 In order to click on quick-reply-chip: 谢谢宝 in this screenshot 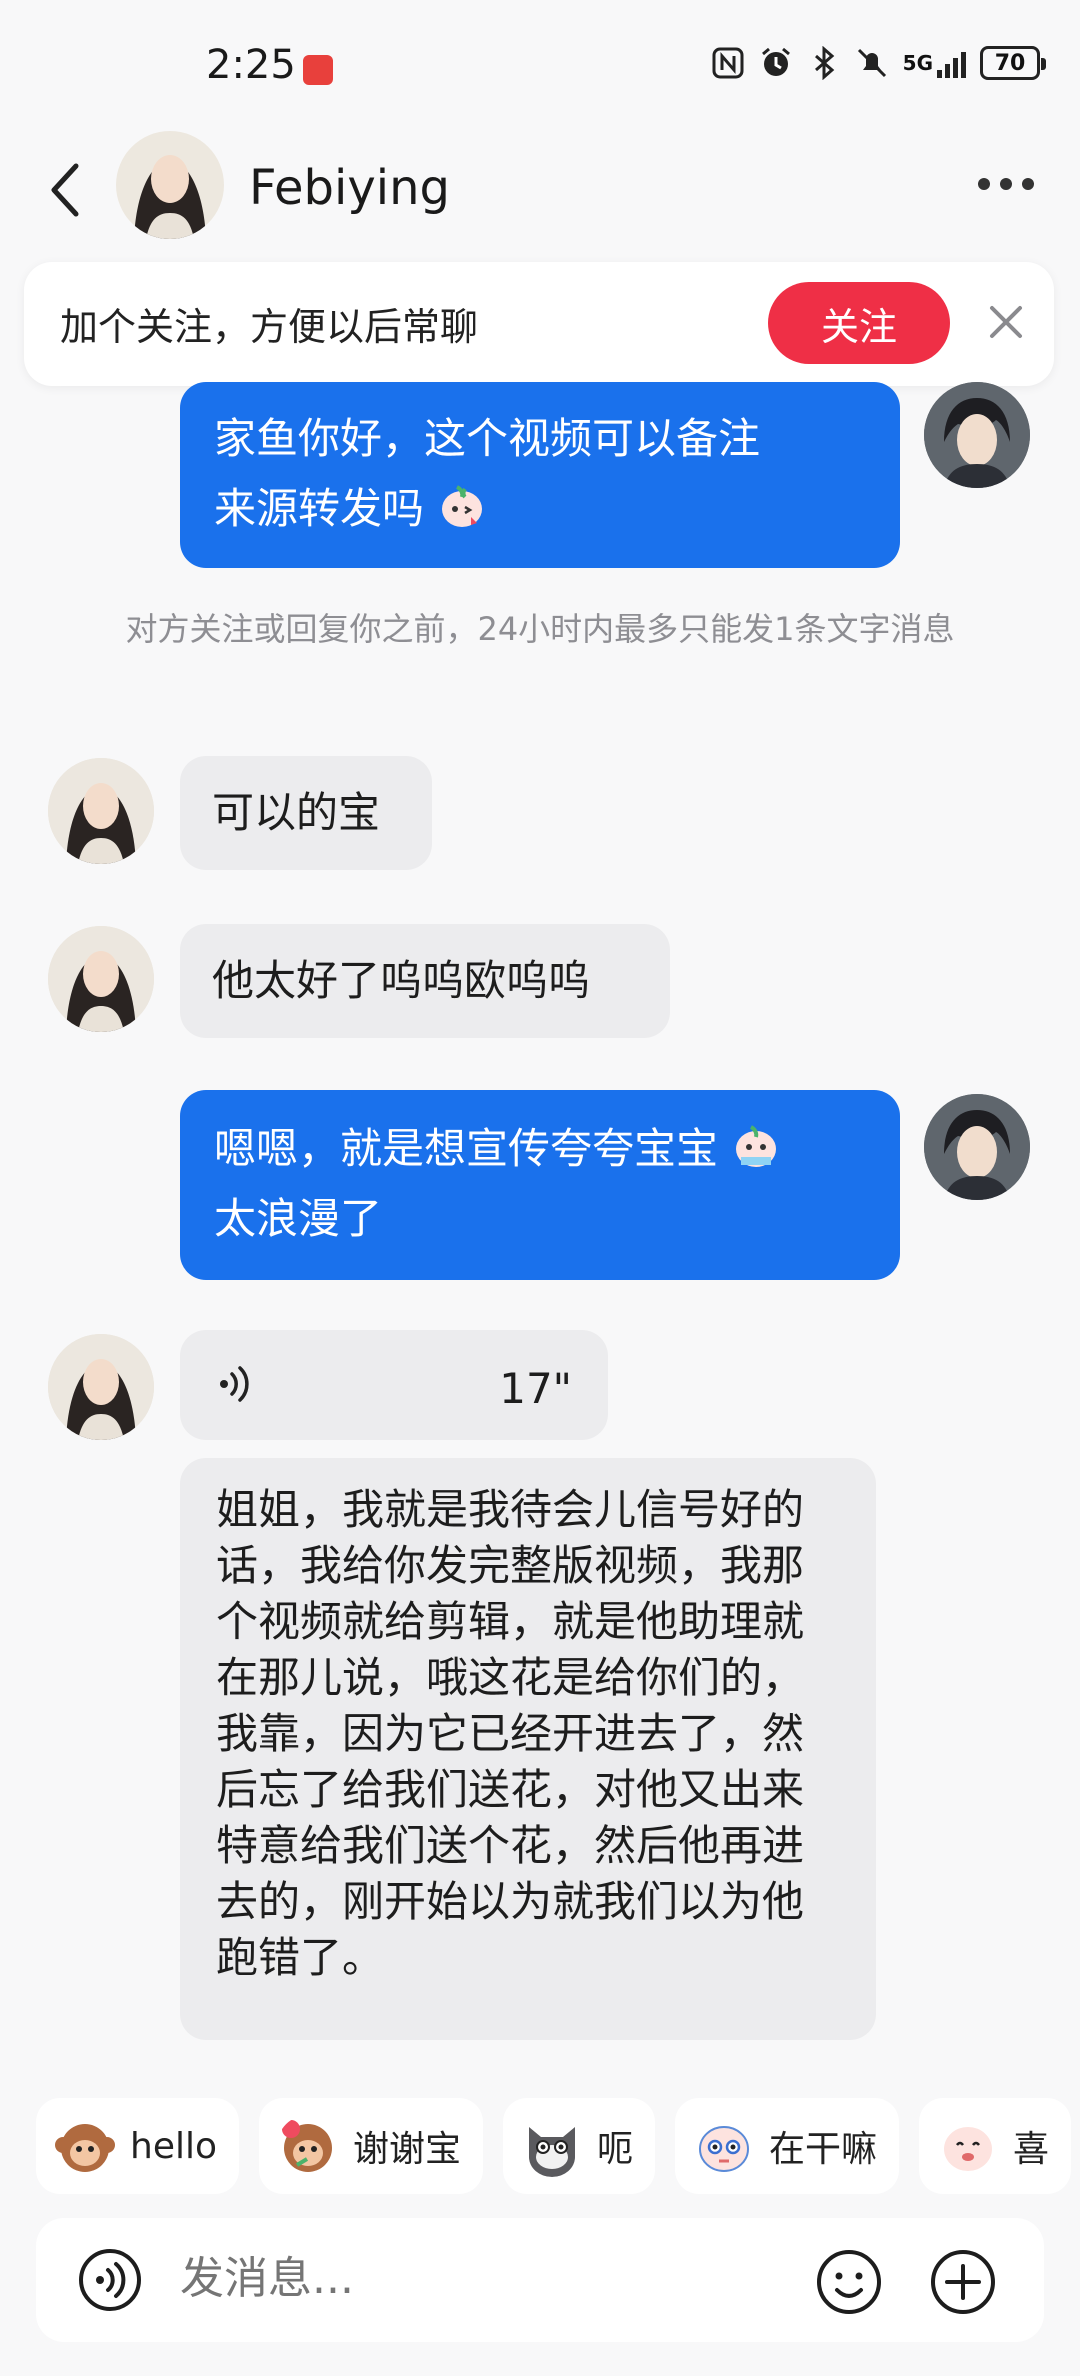, I will do `click(371, 2146)`.